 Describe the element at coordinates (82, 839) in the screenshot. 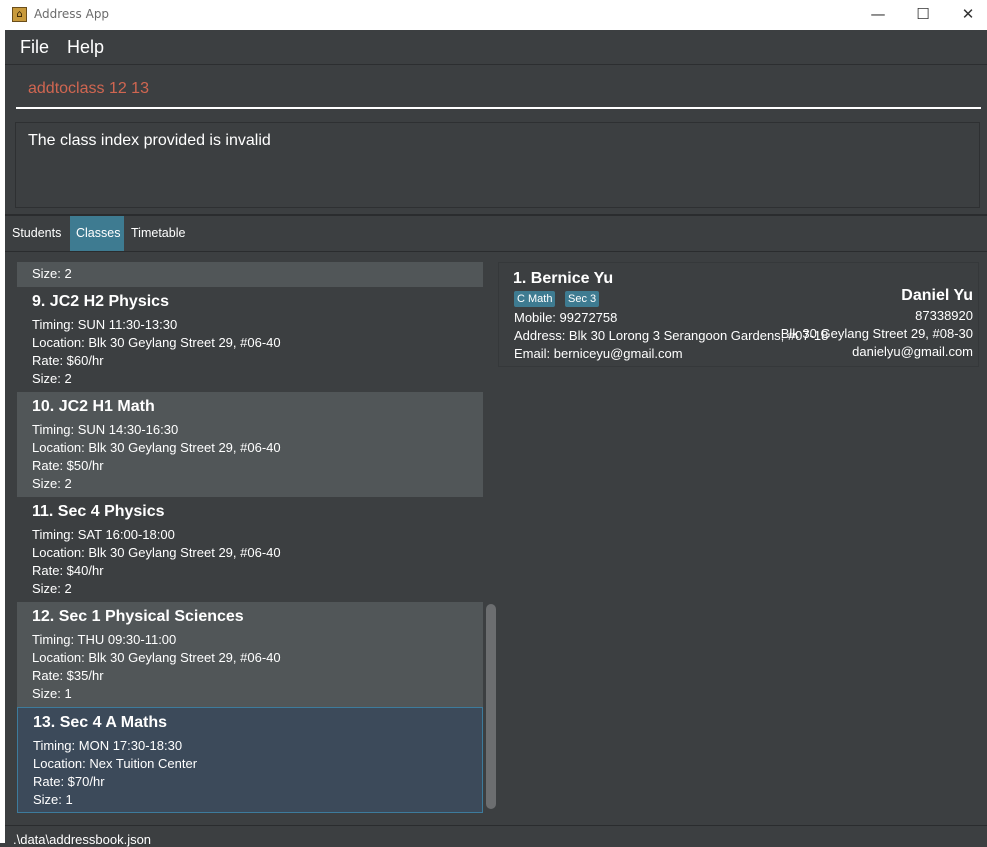

I see `status-file-path: .\data\addressbook.json` at that location.